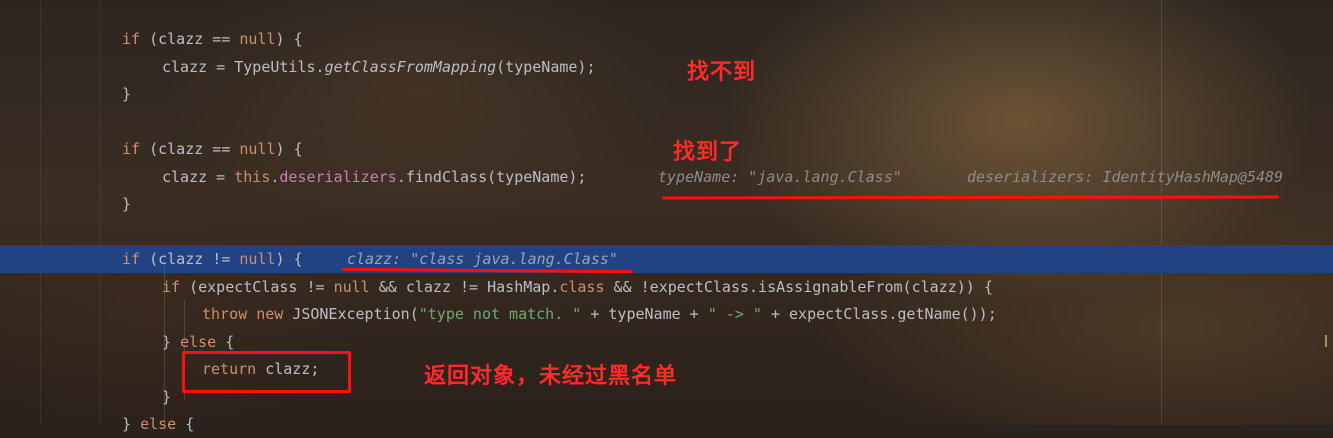 This screenshot has width=1333, height=438. What do you see at coordinates (708, 152) in the screenshot?
I see `annotation-found: 找到了` at bounding box center [708, 152].